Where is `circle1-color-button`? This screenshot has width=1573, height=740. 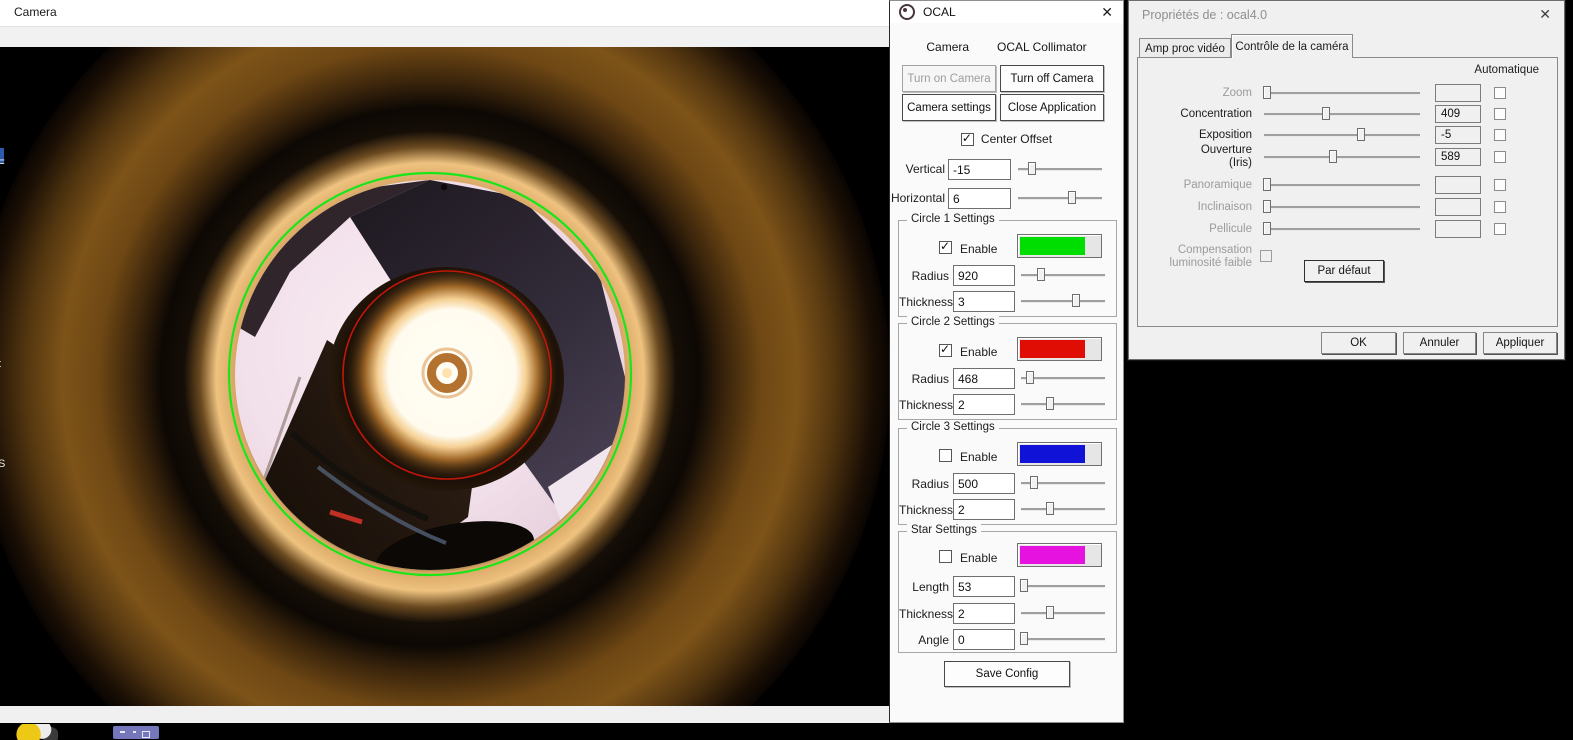
circle1-color-button is located at coordinates (1059, 246).